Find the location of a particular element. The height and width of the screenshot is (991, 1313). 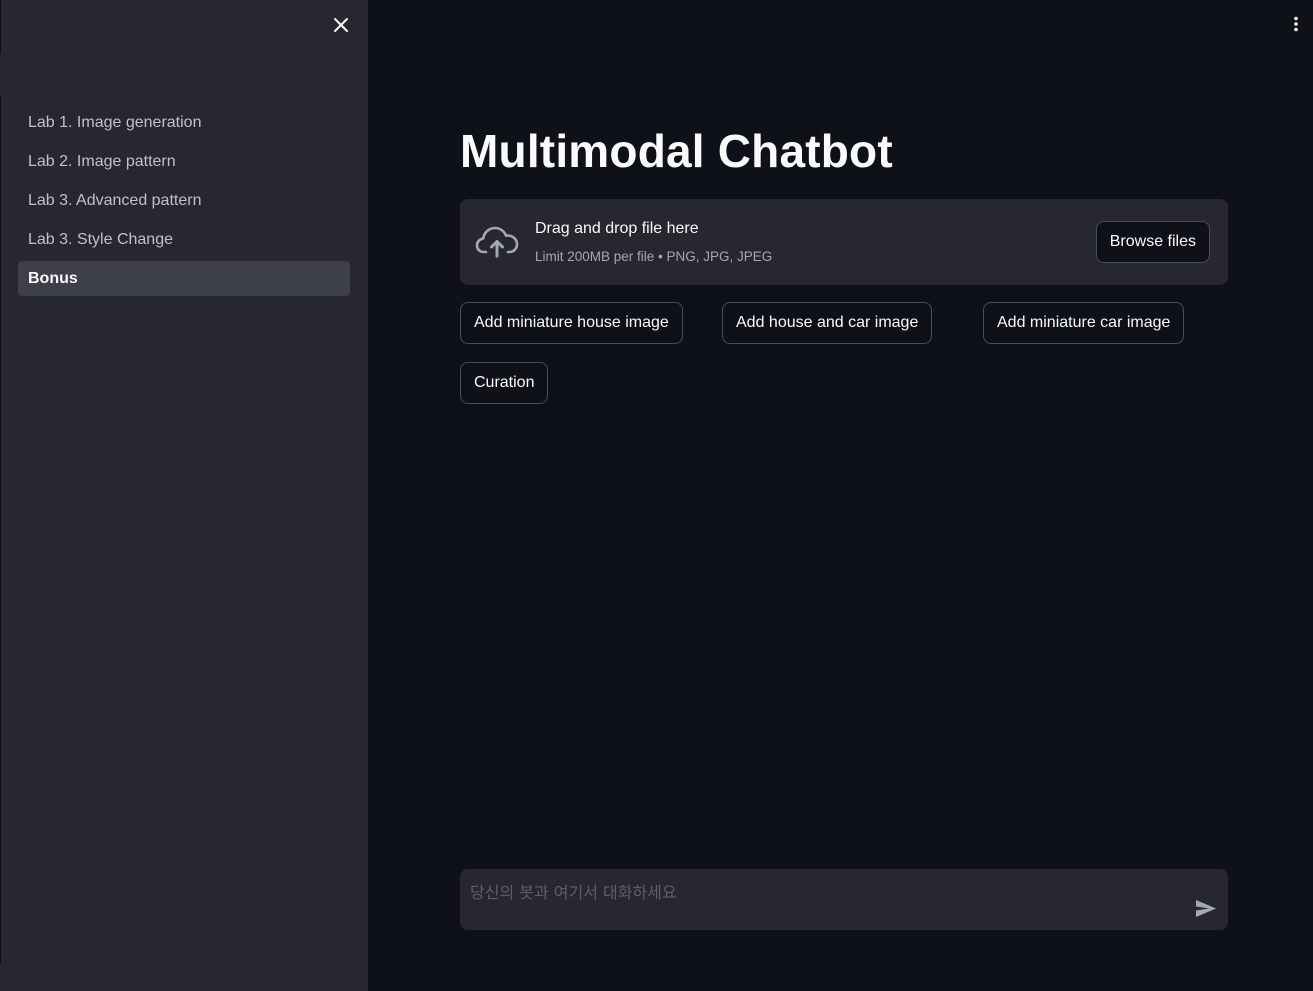

sidebar-item-lab1: Lab 1. Image generation is located at coordinates (184, 122).